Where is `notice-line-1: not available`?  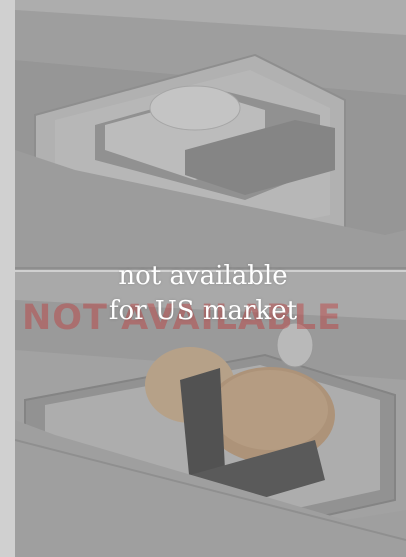 notice-line-1: not available is located at coordinates (203, 276).